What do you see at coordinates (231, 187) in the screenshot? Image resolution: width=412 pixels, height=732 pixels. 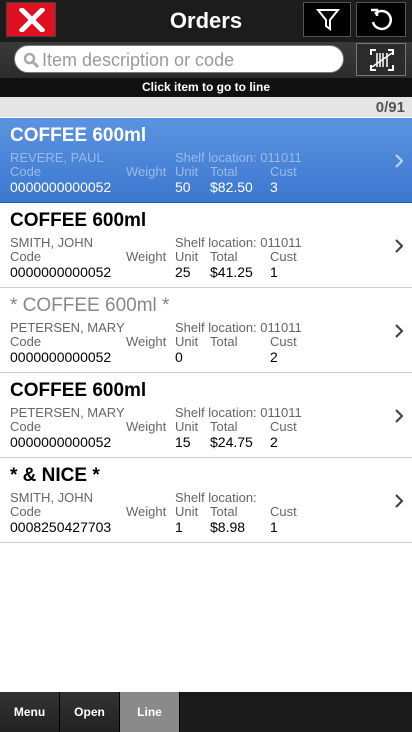 I see `total-value: $82.50` at bounding box center [231, 187].